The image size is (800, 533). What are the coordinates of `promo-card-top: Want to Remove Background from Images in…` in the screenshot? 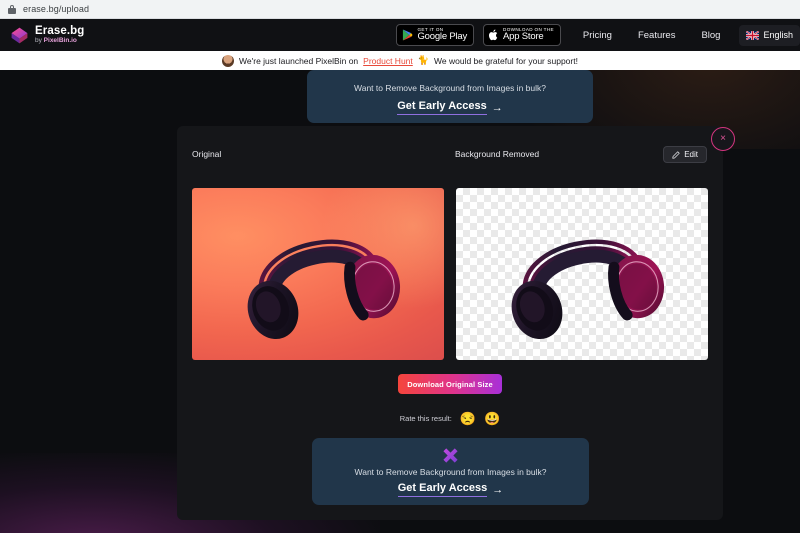 It's located at (450, 96).